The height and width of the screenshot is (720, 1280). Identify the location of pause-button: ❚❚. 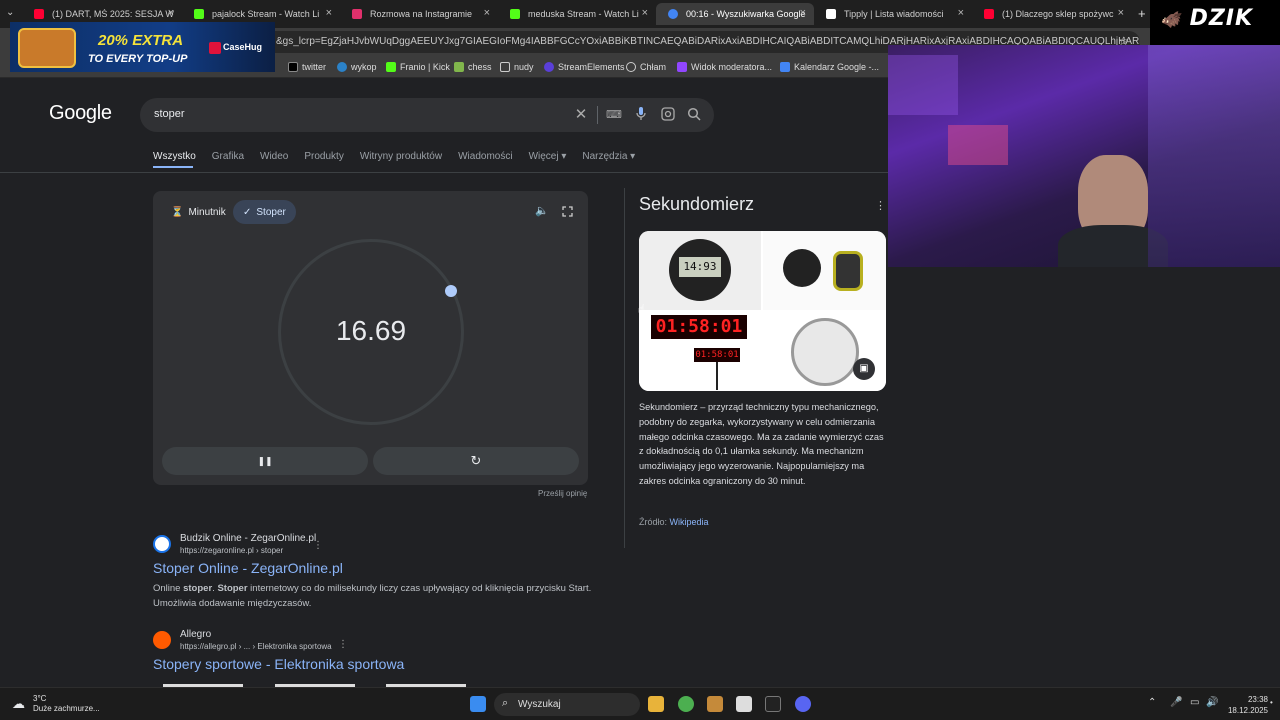
(265, 461).